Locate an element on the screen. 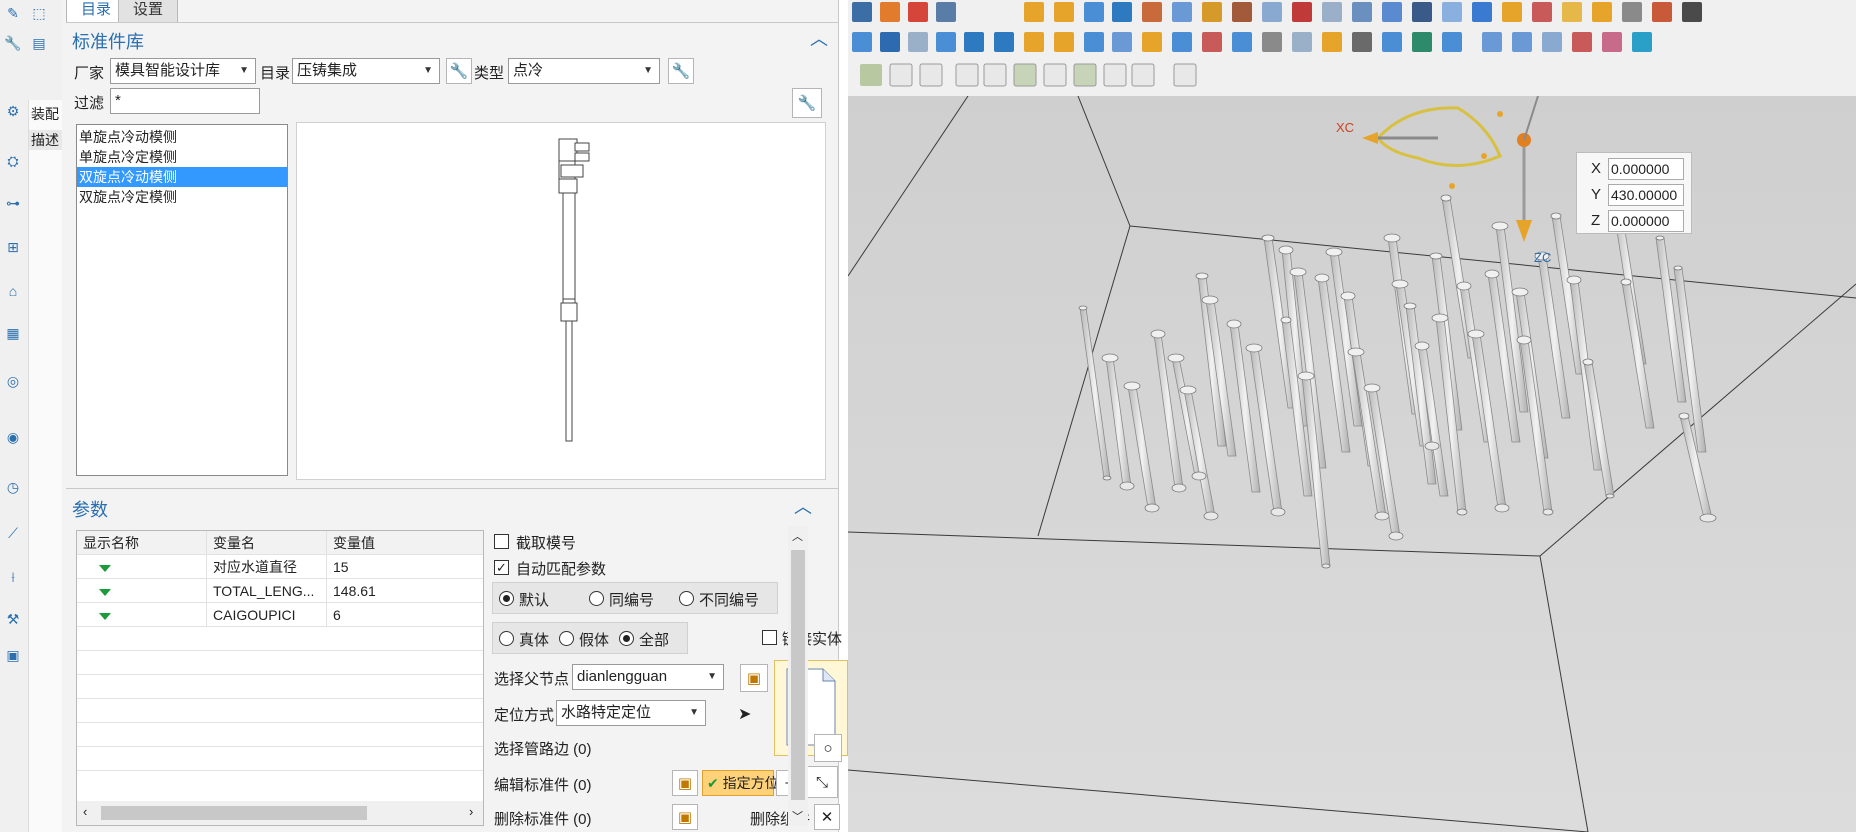 This screenshot has width=1856, height=832. variable-value-cell: 6 is located at coordinates (405, 615).